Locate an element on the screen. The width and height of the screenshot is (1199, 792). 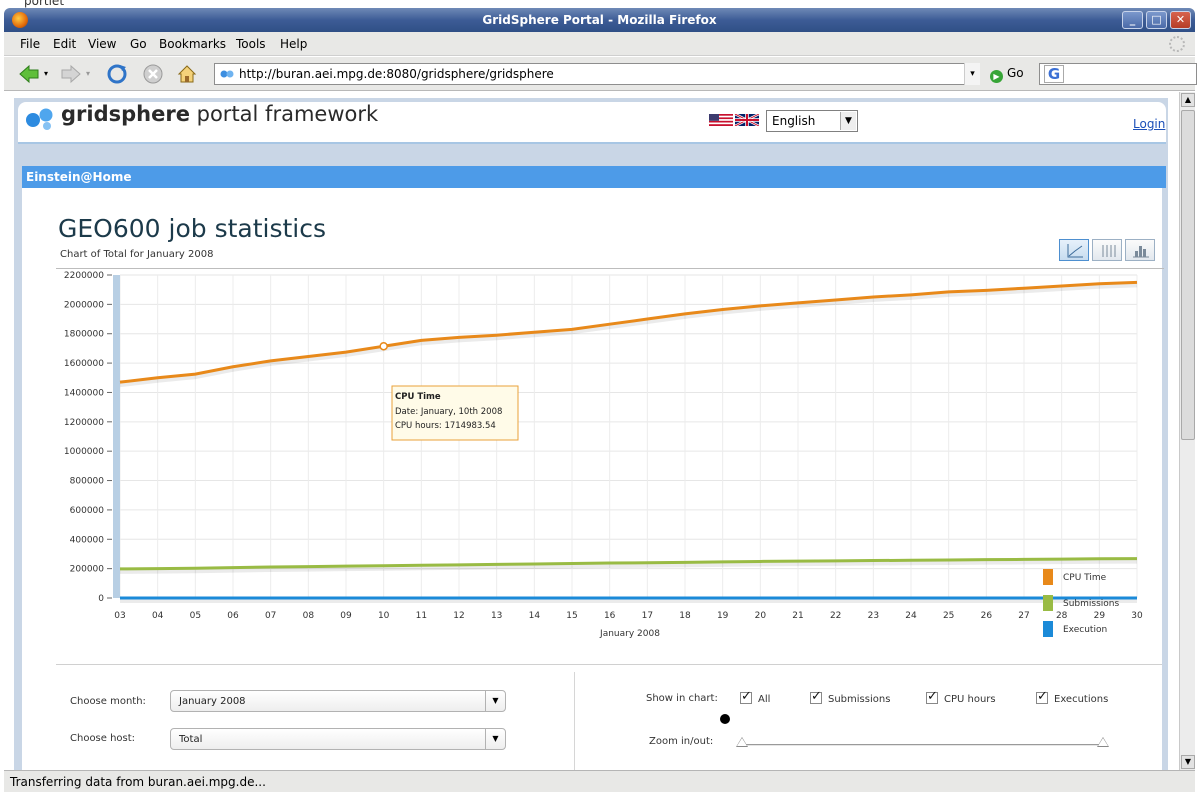
home-icon is located at coordinates (187, 74).